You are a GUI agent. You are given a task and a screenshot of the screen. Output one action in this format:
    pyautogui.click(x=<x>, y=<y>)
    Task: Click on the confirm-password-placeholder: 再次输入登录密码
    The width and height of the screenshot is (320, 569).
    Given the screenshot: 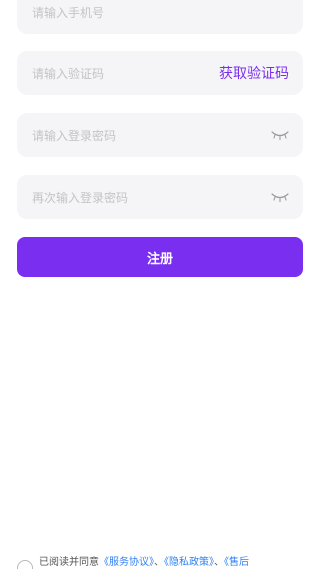 What is the action you would take?
    pyautogui.click(x=80, y=197)
    